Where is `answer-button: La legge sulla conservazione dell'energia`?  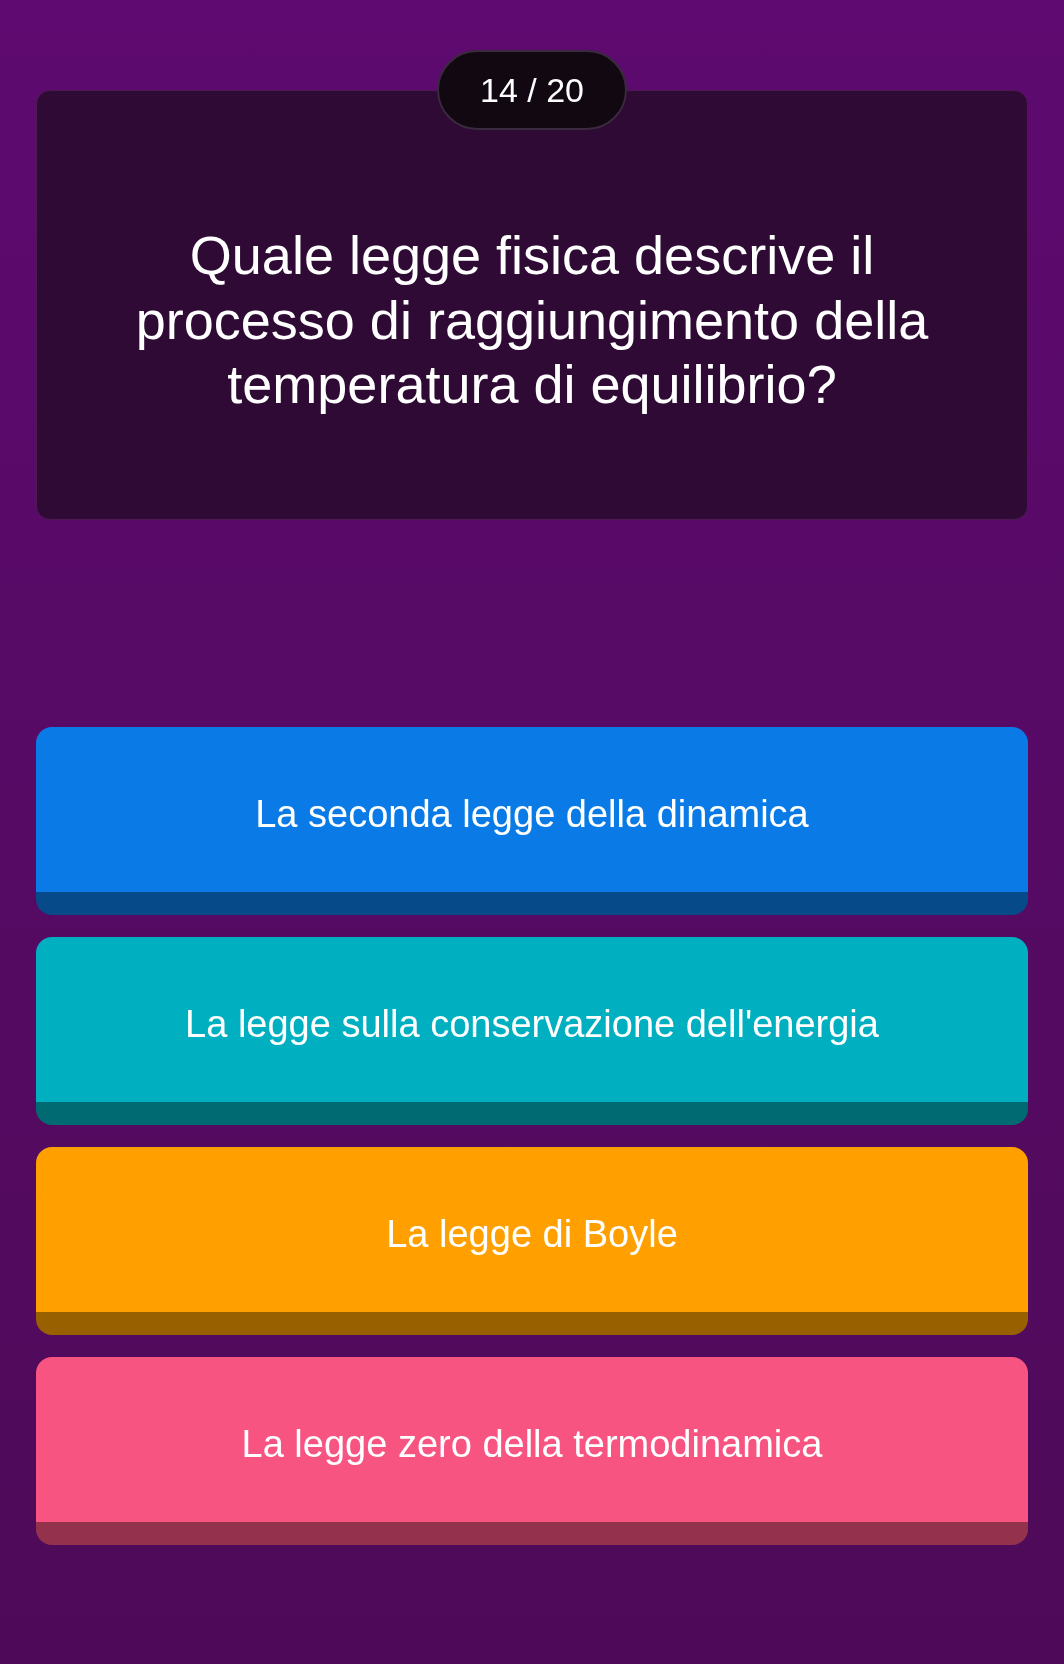
answer-button: La legge sulla conservazione dell'energia is located at coordinates (532, 1031).